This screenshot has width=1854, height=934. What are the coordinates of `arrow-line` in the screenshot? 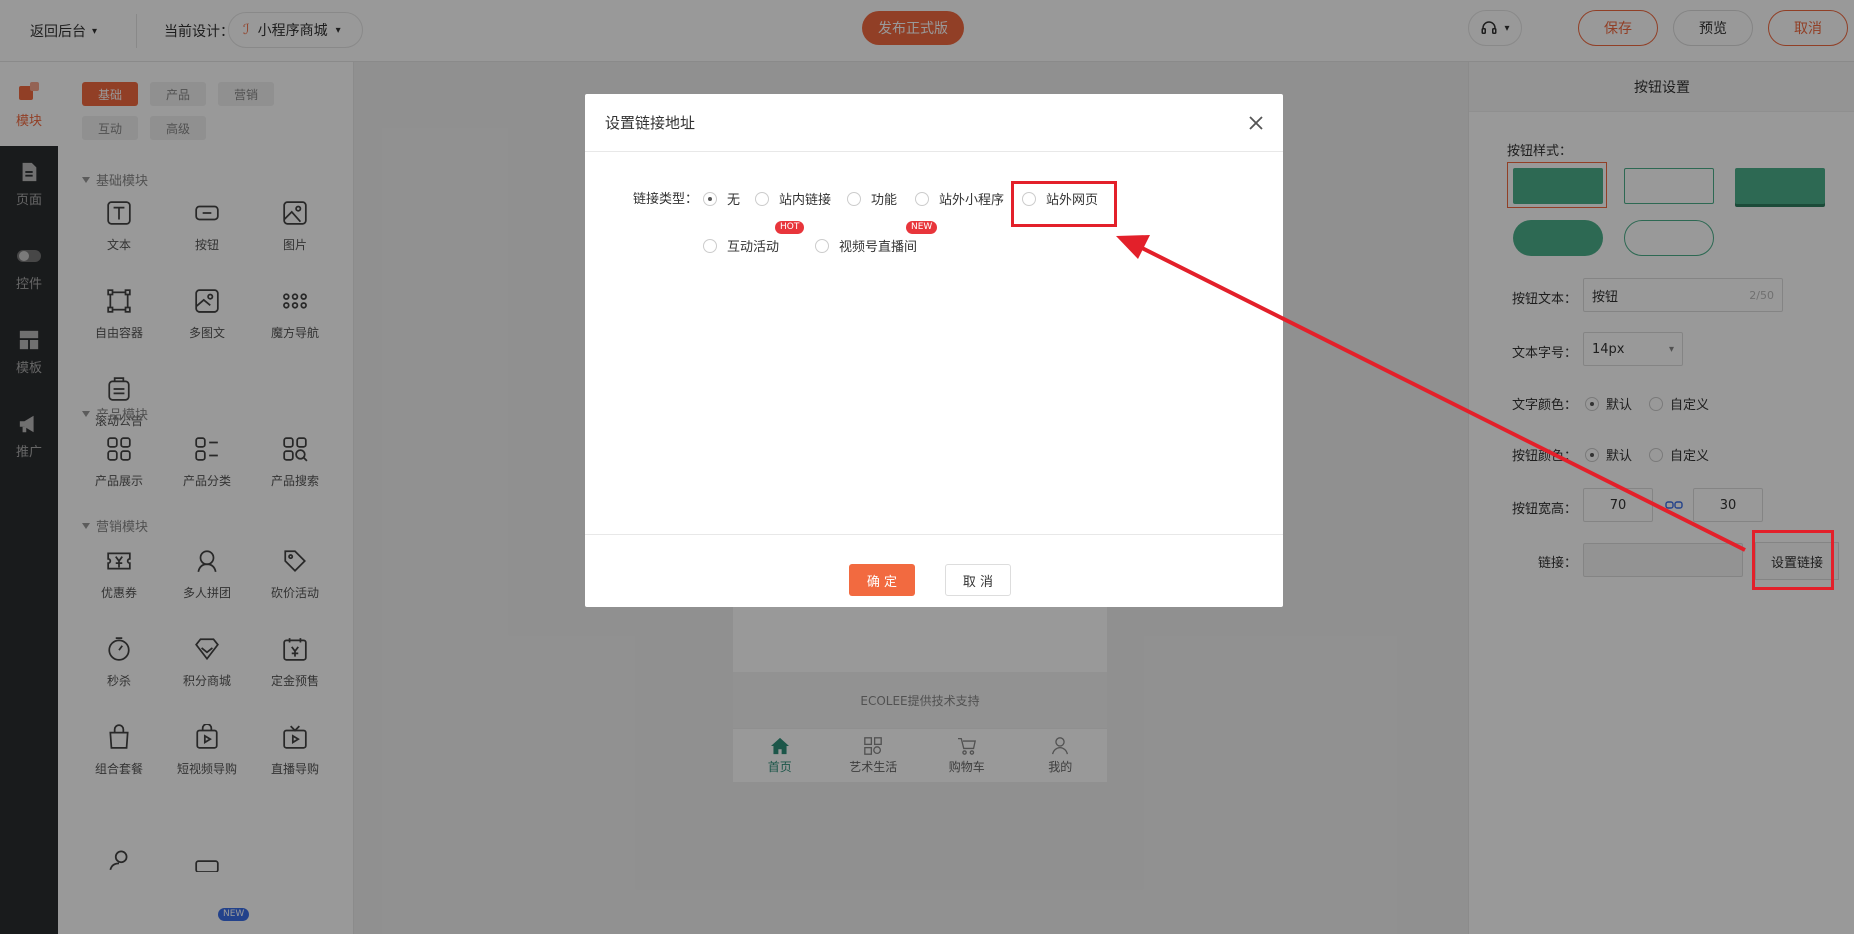 It's located at (1442, 398).